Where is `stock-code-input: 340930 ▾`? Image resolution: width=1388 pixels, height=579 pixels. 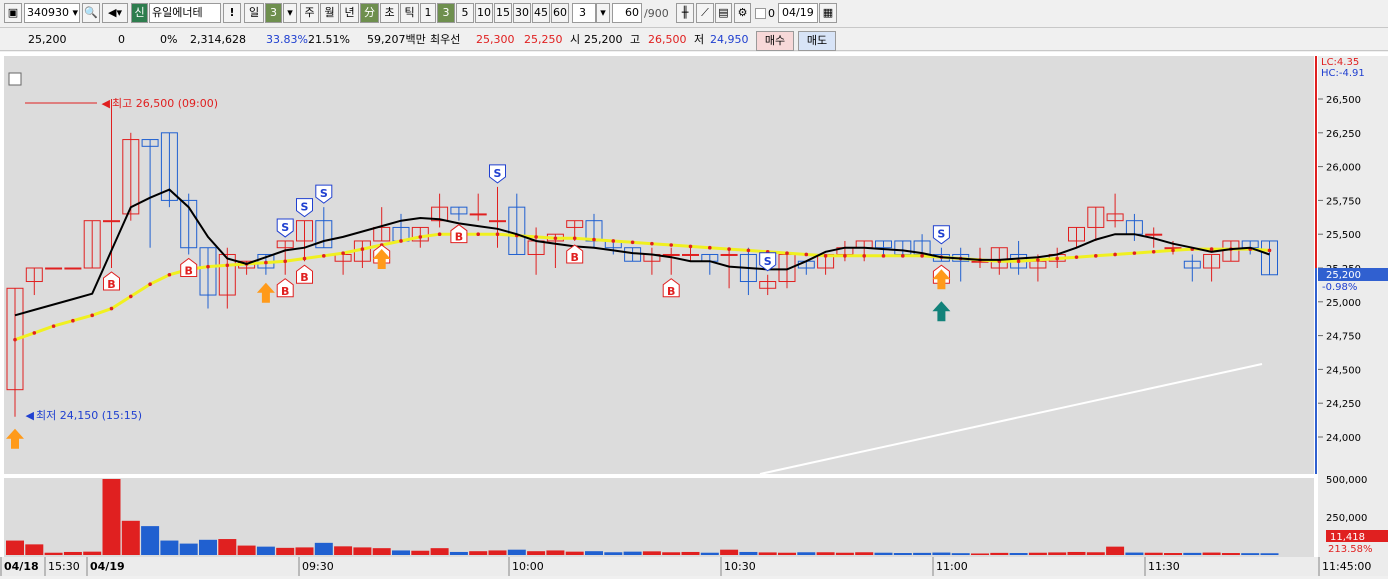 stock-code-input: 340930 ▾ is located at coordinates (52, 13).